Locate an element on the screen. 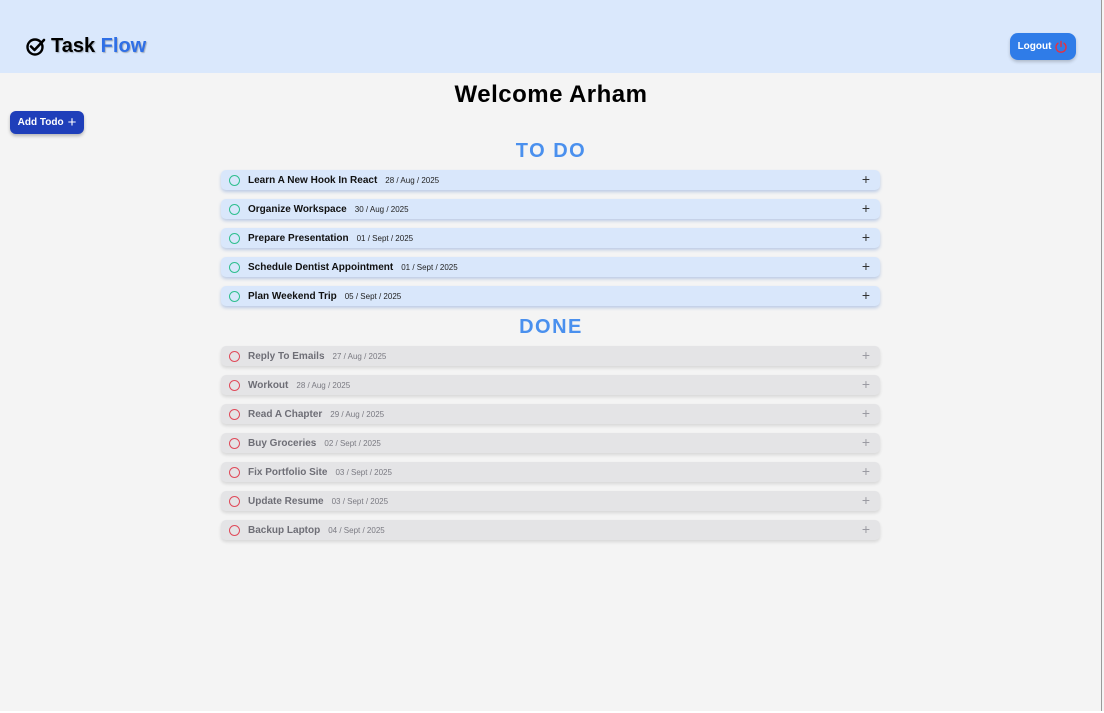 The image size is (1104, 713). app-name-accent: Flow is located at coordinates (123, 46).